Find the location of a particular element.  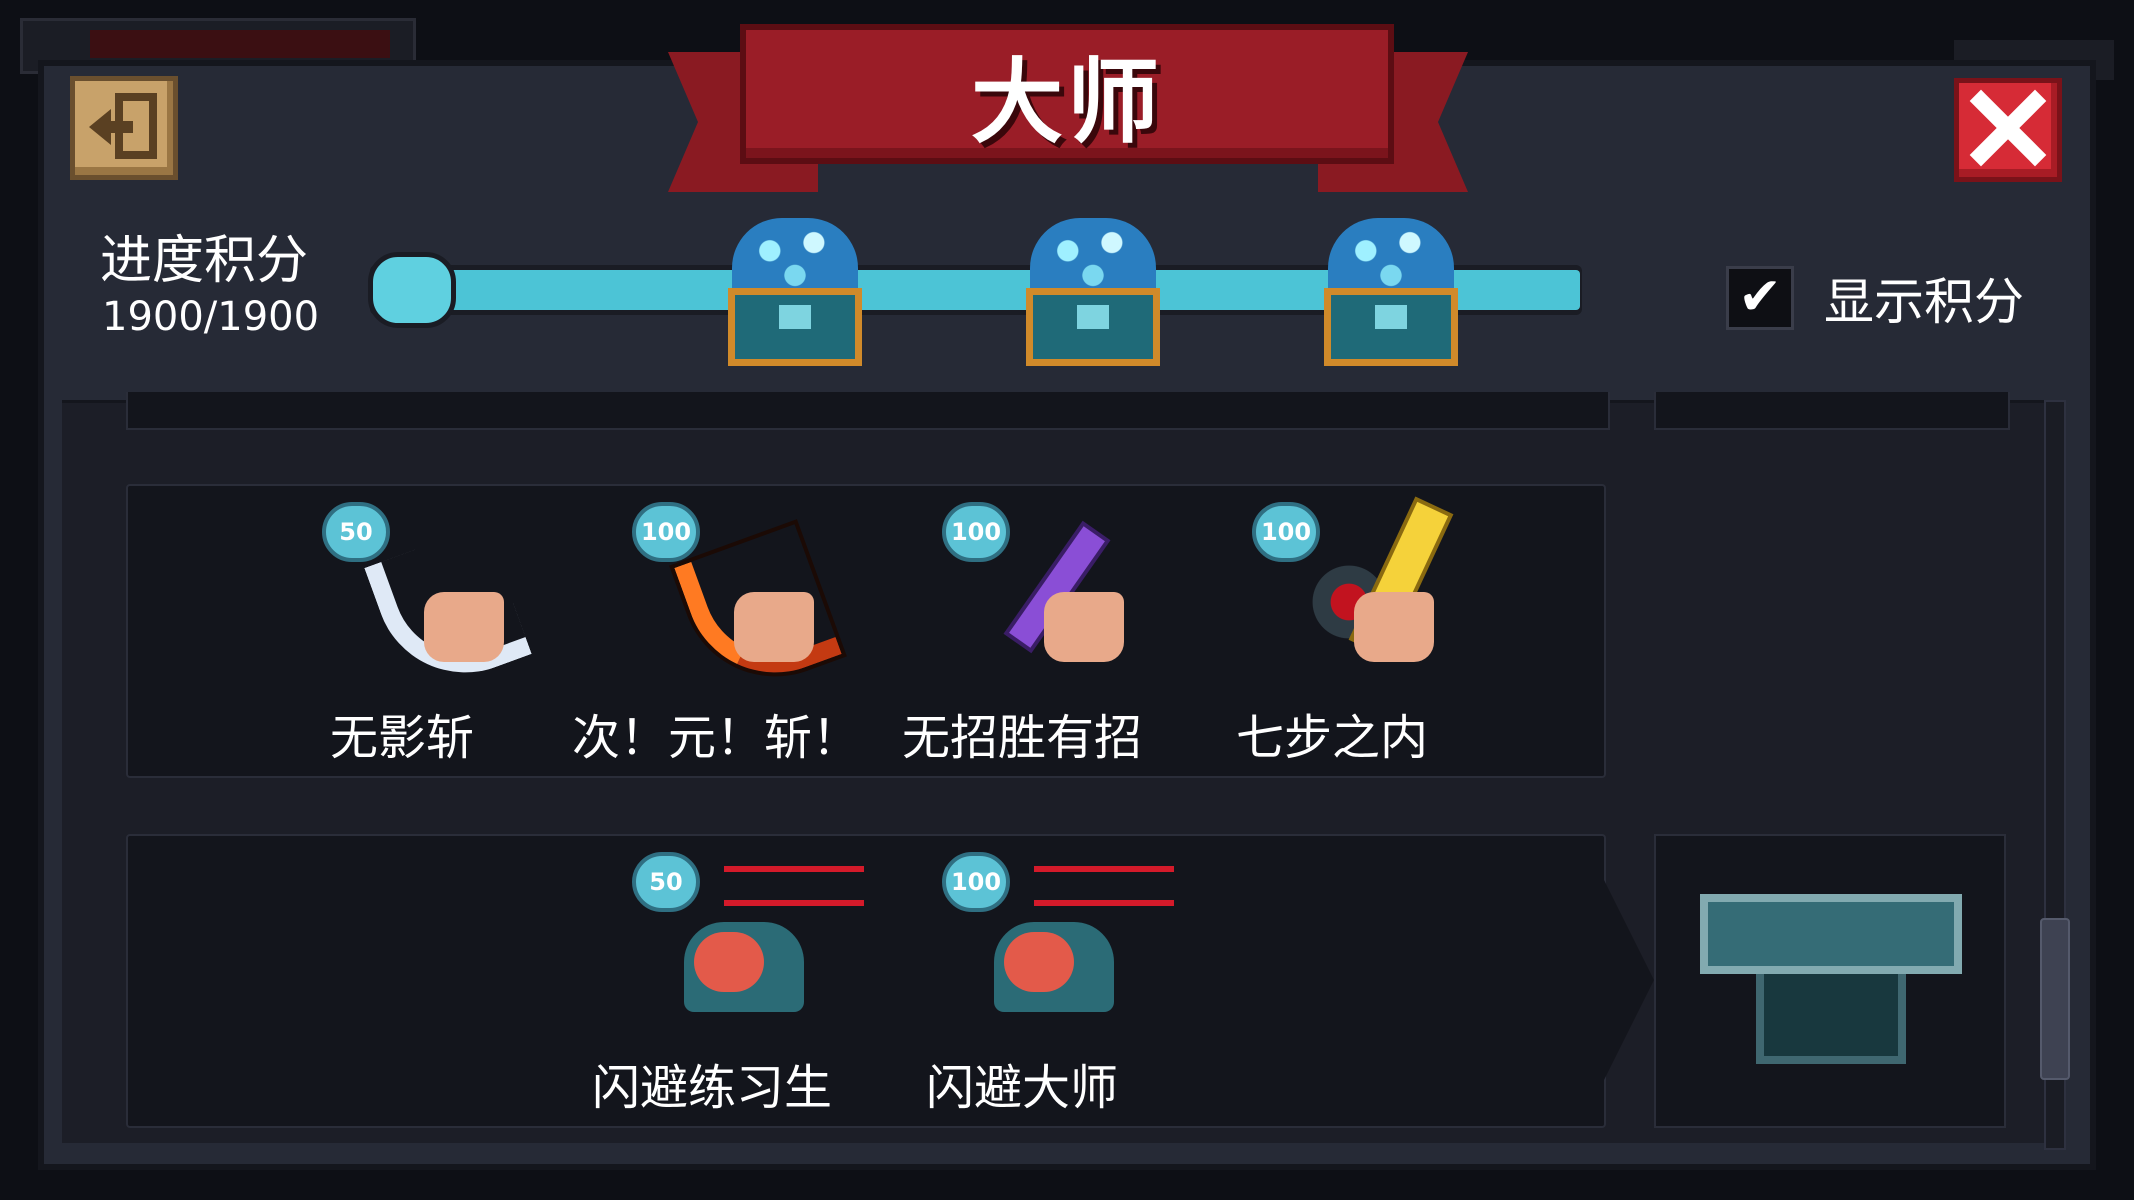

close-x-icon is located at coordinates (2008, 128).